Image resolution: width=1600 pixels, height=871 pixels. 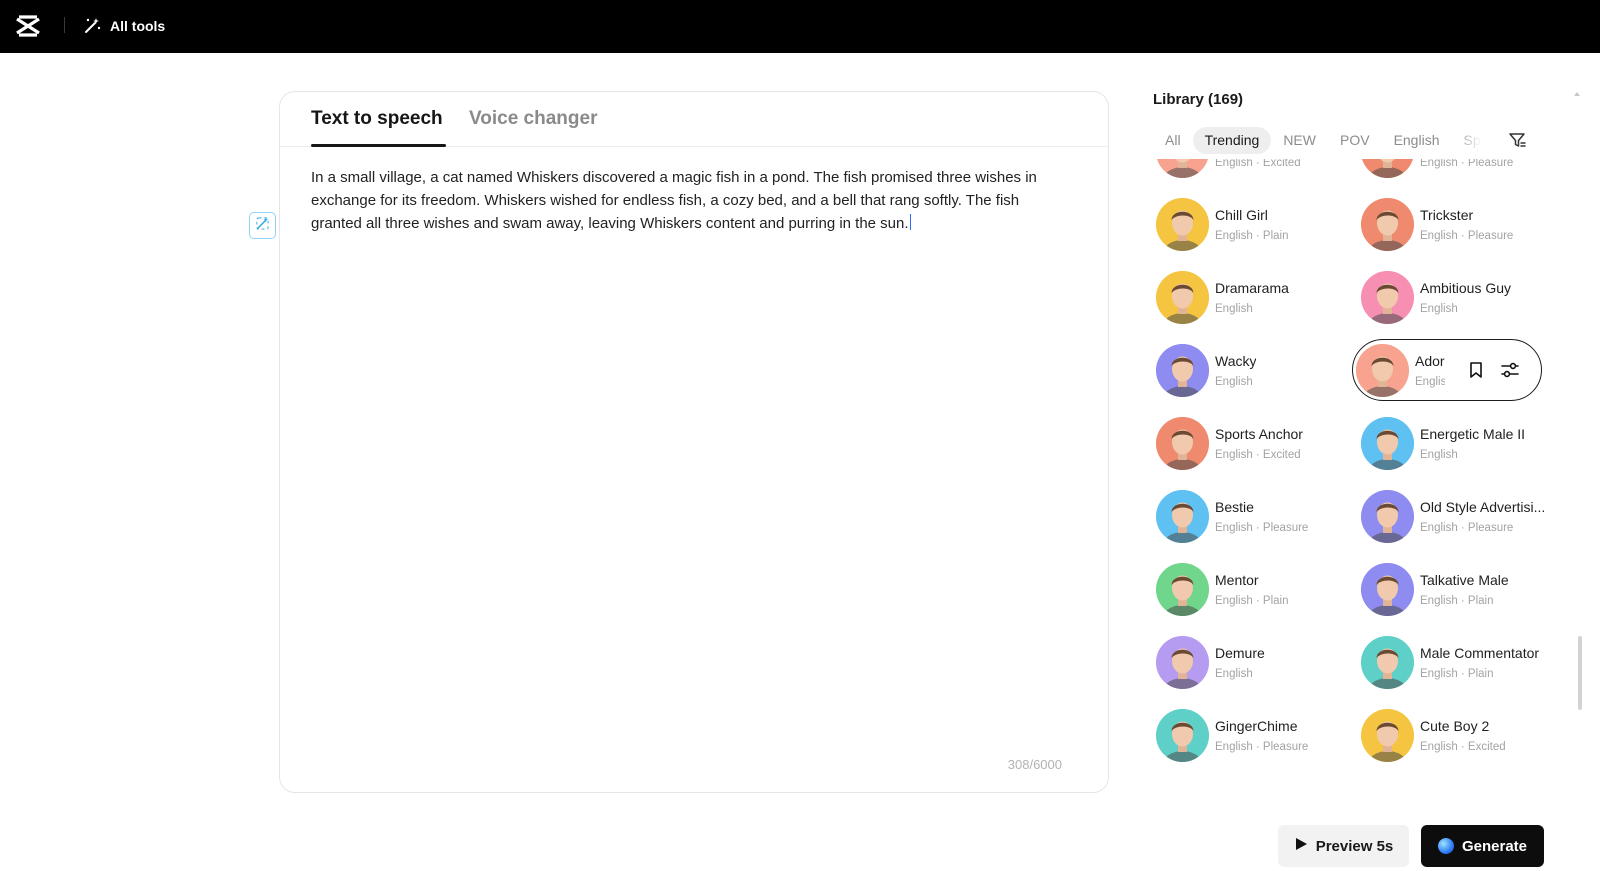 What do you see at coordinates (1580, 673) in the screenshot?
I see `library-scrollbar` at bounding box center [1580, 673].